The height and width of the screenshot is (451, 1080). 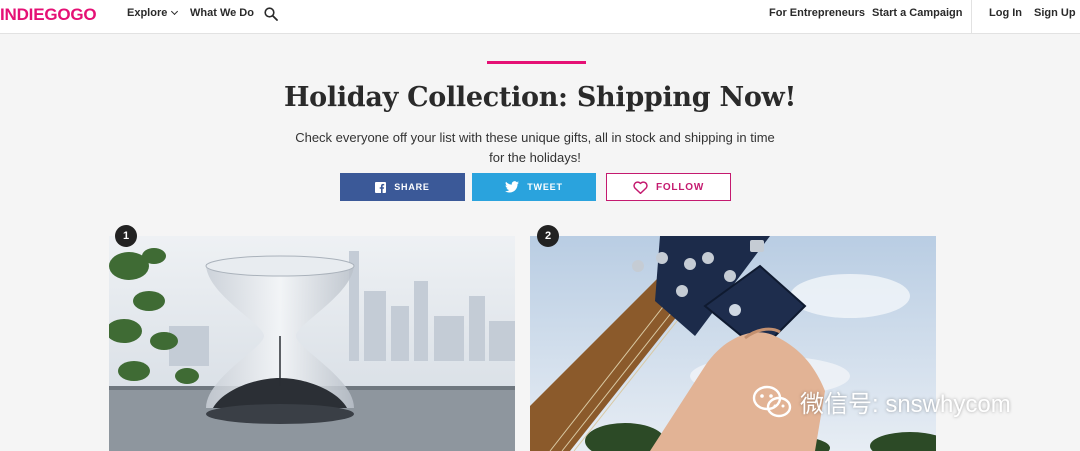 What do you see at coordinates (640, 187) in the screenshot?
I see `heart-icon` at bounding box center [640, 187].